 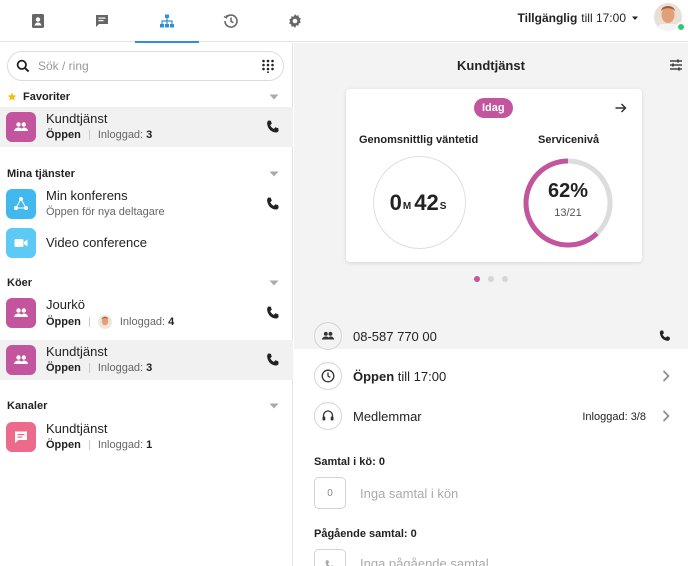 I want to click on wait-time-label: Genomsnittlig väntetid, so click(x=419, y=140).